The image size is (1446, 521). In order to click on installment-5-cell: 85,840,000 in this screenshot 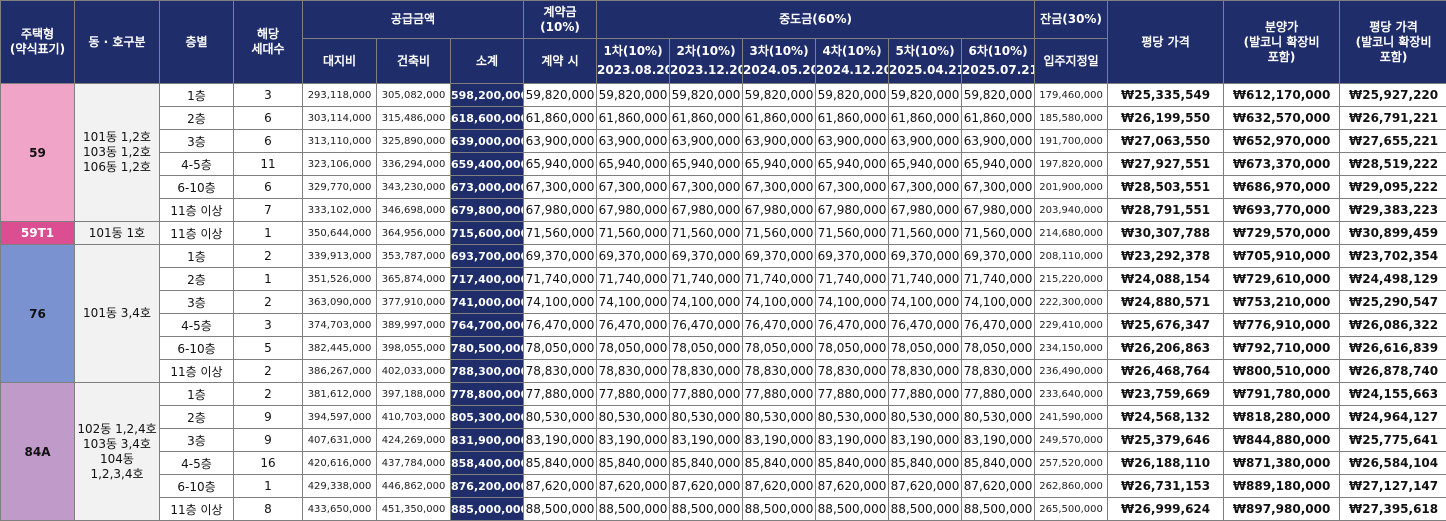, I will do `click(925, 463)`.